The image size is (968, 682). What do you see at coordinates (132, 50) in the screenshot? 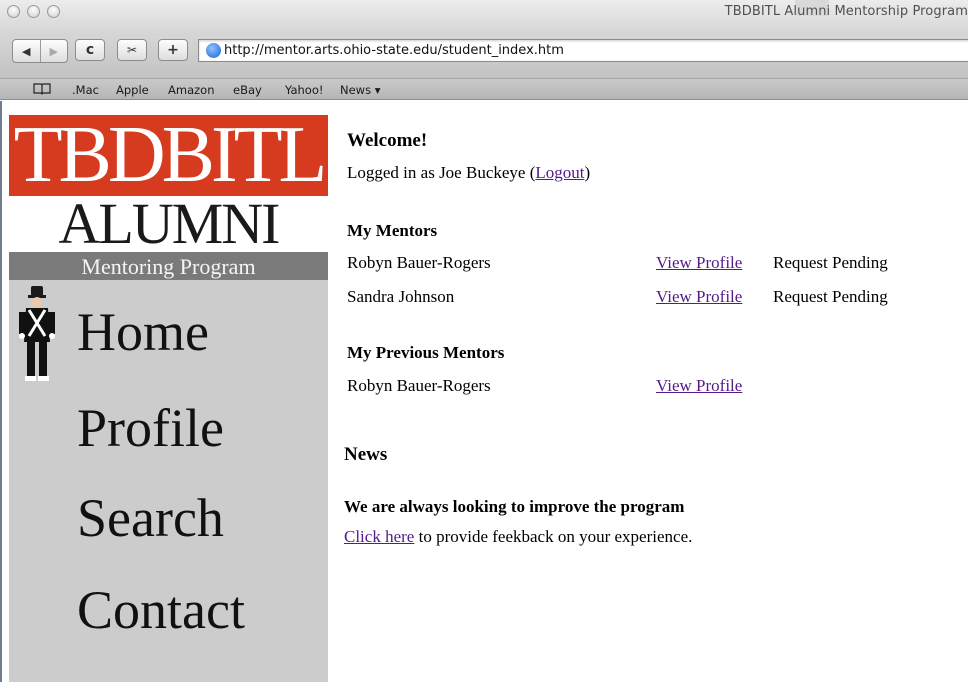
I see `snip-button: ✂` at bounding box center [132, 50].